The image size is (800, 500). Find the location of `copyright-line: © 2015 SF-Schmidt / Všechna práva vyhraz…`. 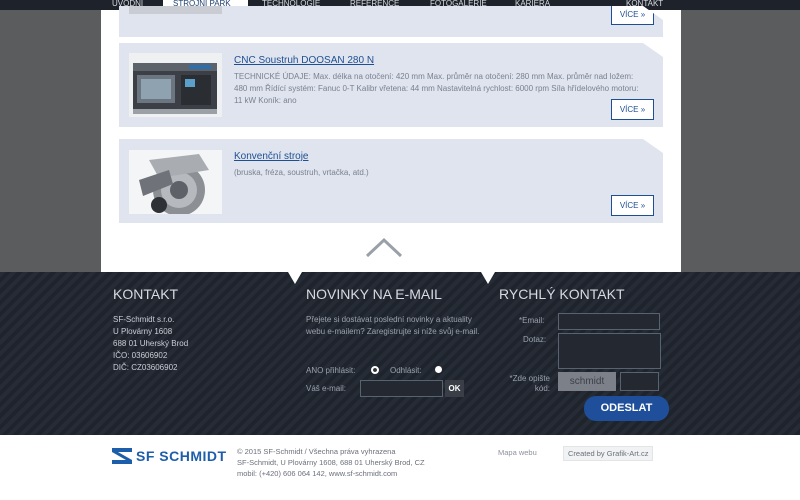

copyright-line: © 2015 SF-Schmidt / Všechna práva vyhraz… is located at coordinates (316, 451).